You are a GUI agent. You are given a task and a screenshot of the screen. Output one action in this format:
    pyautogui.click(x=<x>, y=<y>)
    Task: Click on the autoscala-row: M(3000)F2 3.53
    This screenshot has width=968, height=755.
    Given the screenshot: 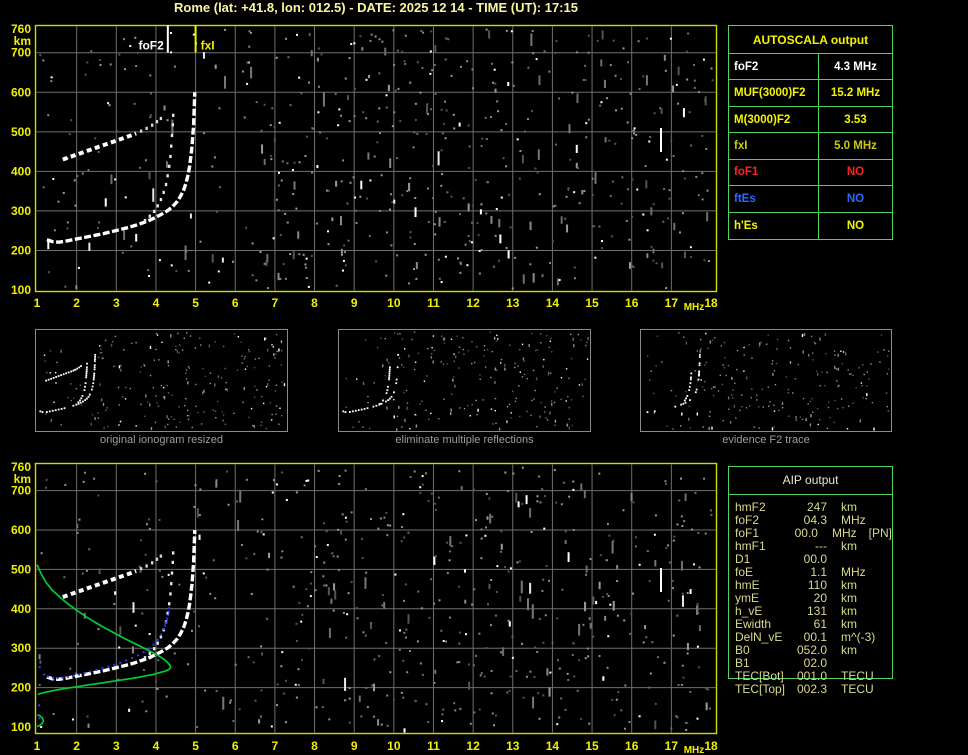 What is the action you would take?
    pyautogui.click(x=810, y=120)
    